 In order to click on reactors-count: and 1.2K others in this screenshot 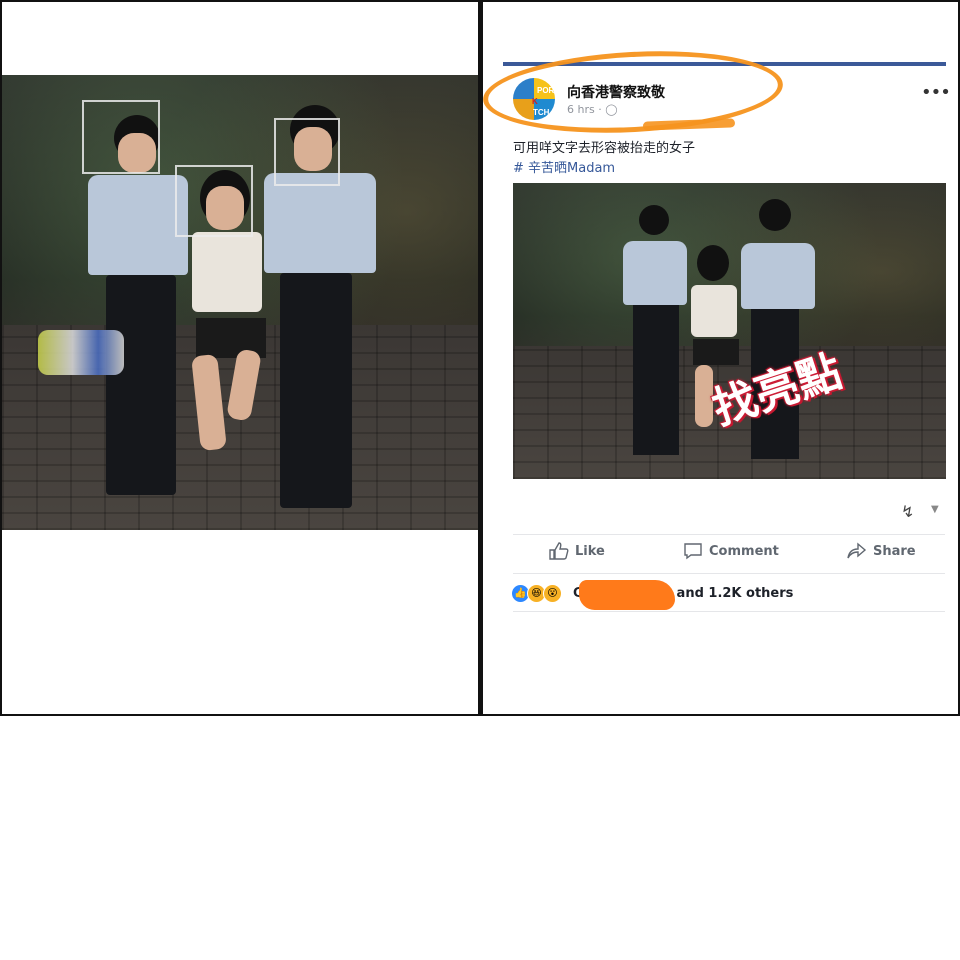, I will do `click(735, 593)`.